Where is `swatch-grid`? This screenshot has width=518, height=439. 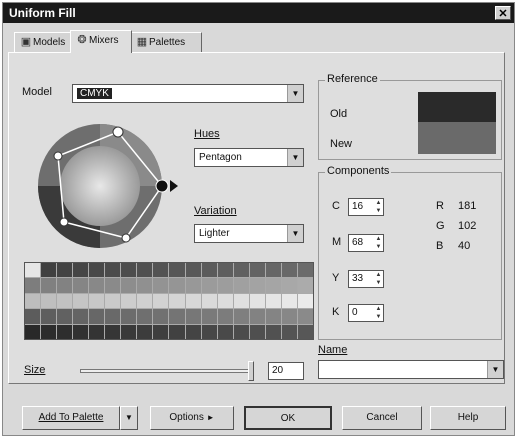 swatch-grid is located at coordinates (169, 301).